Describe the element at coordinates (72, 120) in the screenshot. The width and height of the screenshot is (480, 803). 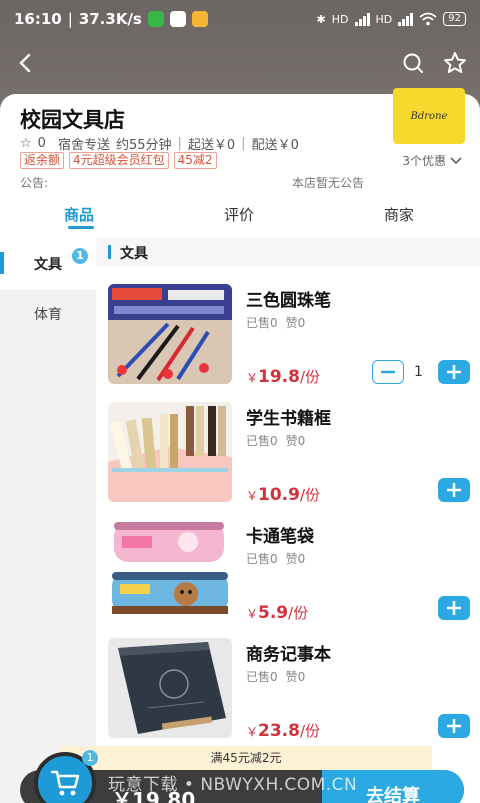
I see `shop-name: 校园文具店` at that location.